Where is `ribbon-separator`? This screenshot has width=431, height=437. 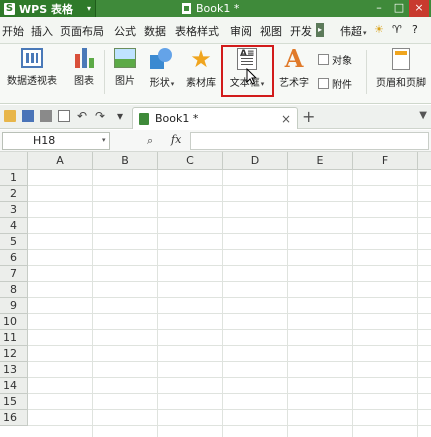
ribbon-separator is located at coordinates (366, 72).